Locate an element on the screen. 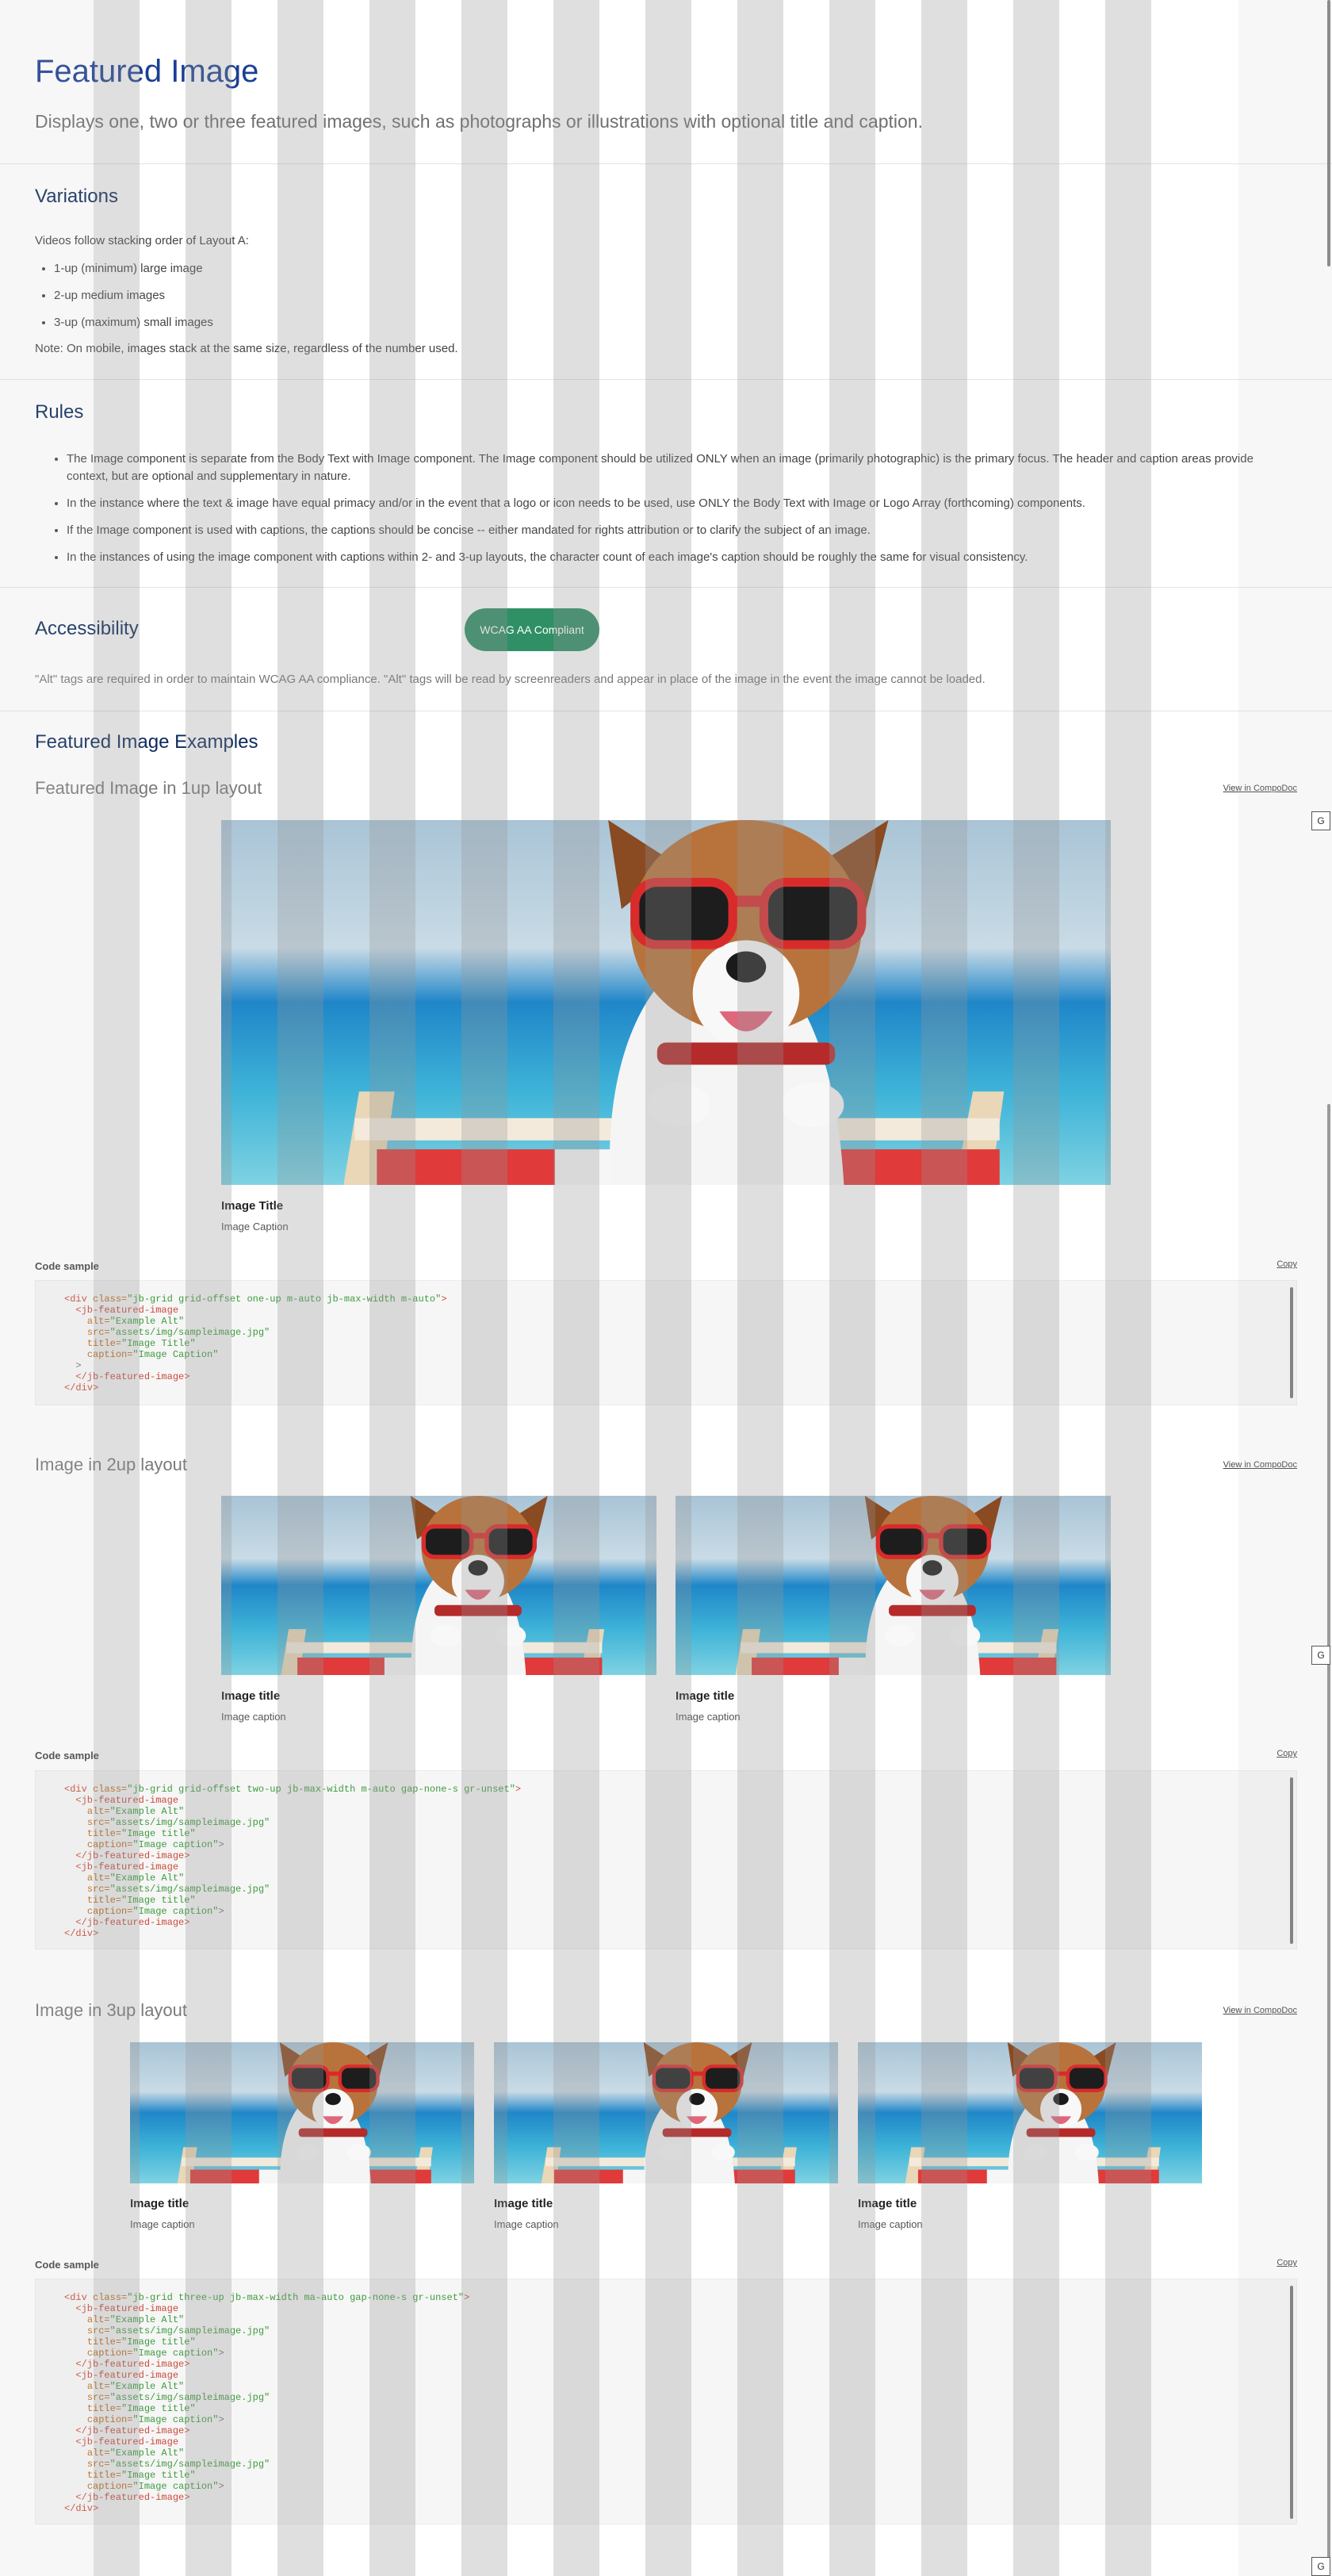 This screenshot has width=1332, height=2576. image-caption: Image Caption is located at coordinates (255, 1226).